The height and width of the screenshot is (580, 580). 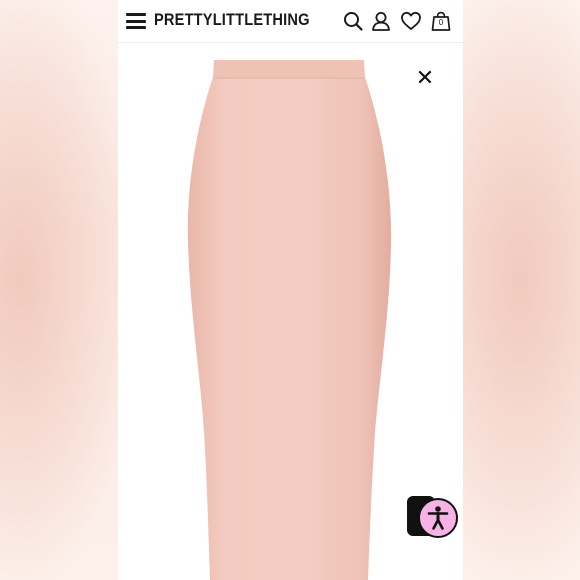 What do you see at coordinates (425, 79) in the screenshot?
I see `close-icon: ✕` at bounding box center [425, 79].